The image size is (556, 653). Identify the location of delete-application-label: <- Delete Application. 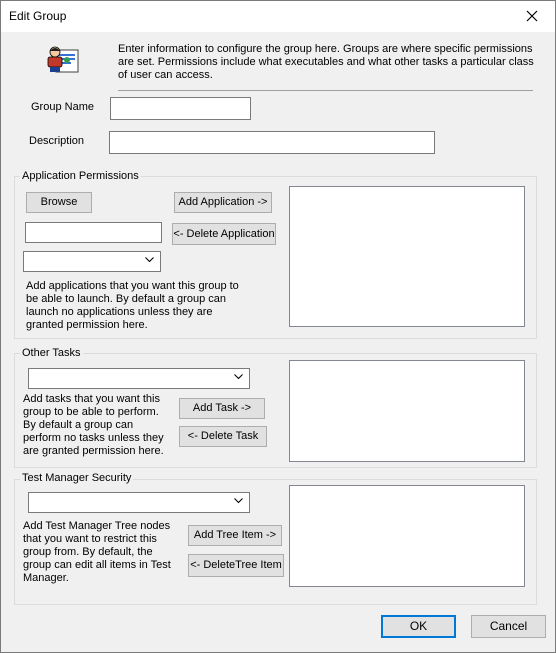
(224, 234).